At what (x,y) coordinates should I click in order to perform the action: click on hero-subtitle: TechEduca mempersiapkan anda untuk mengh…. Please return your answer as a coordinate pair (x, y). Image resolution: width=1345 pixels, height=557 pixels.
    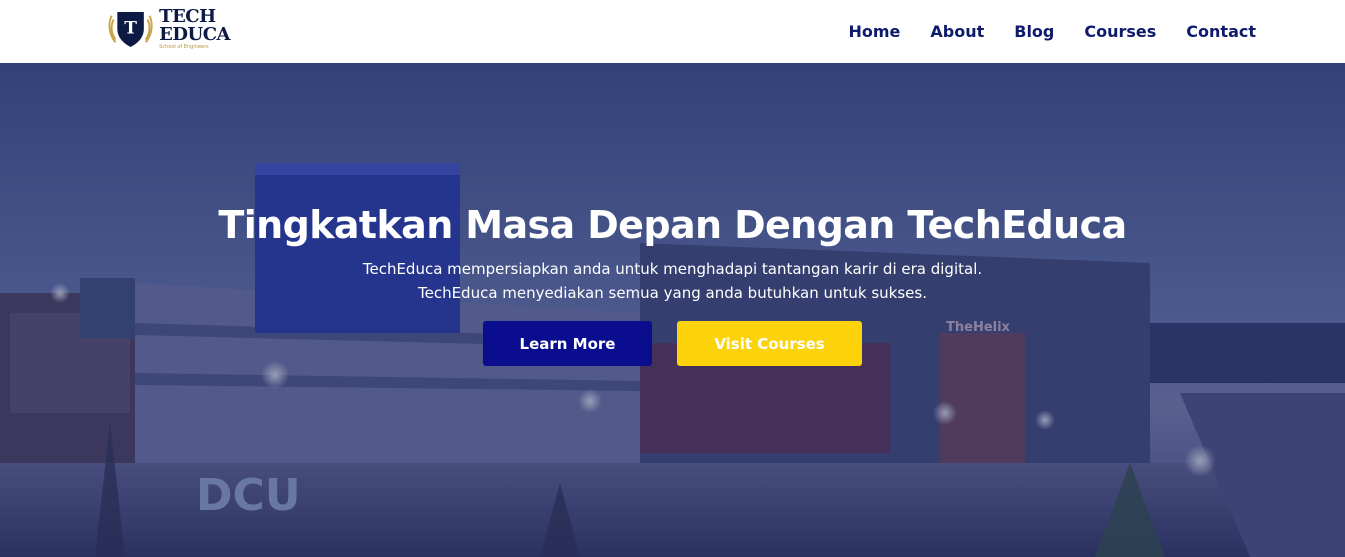
    Looking at the image, I should click on (672, 281).